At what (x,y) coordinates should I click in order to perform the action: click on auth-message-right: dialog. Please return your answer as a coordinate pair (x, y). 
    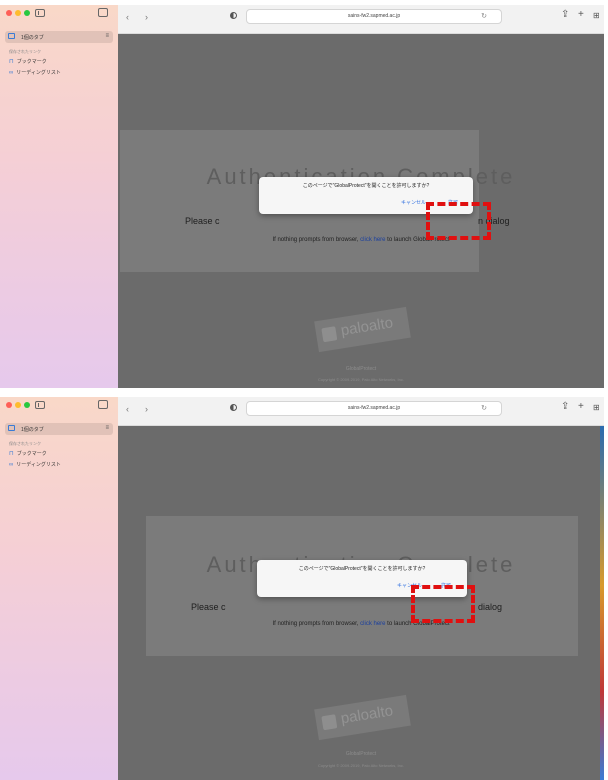
    Looking at the image, I should click on (490, 607).